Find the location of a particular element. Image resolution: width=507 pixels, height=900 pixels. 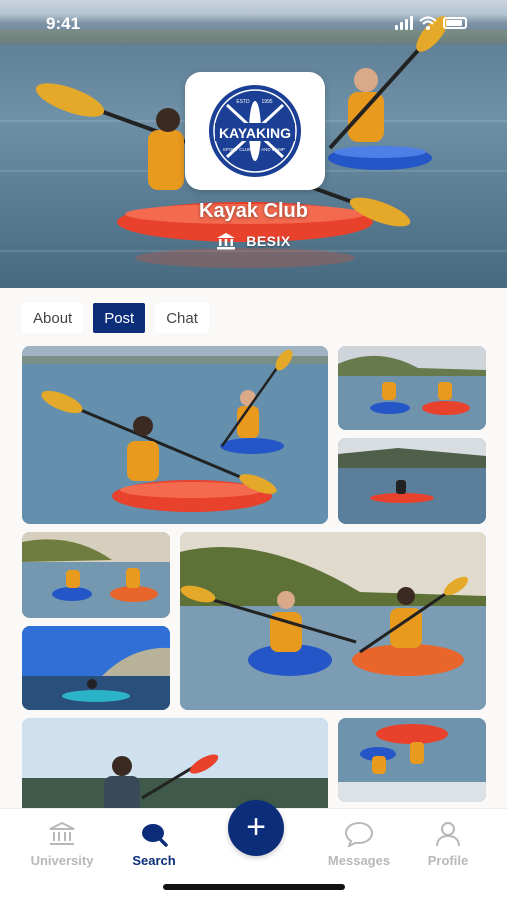

tab-about: About is located at coordinates (53, 318).